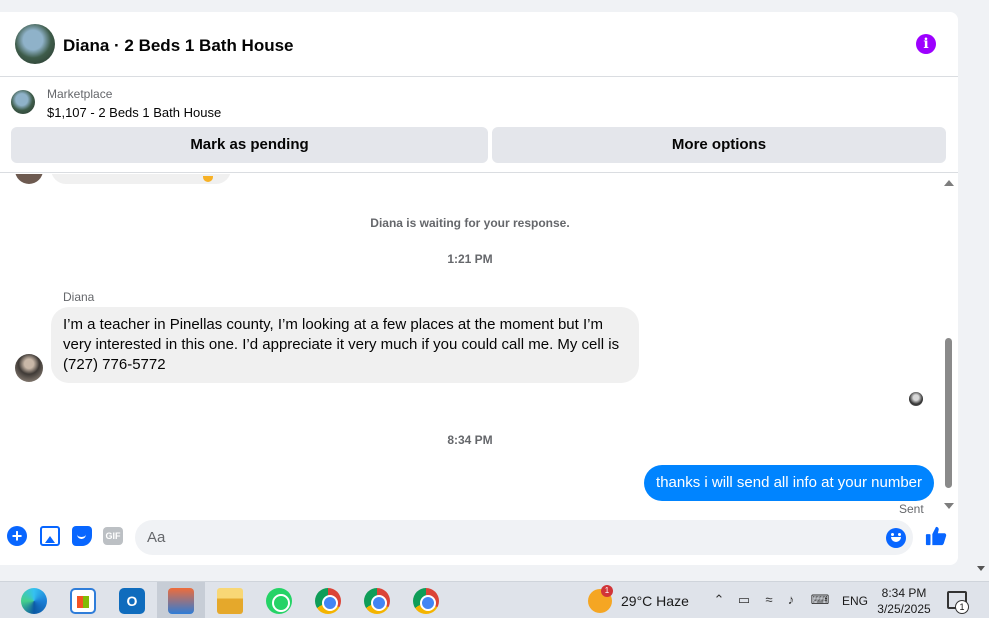 The image size is (989, 618). I want to click on volume-icon: ♪, so click(791, 600).